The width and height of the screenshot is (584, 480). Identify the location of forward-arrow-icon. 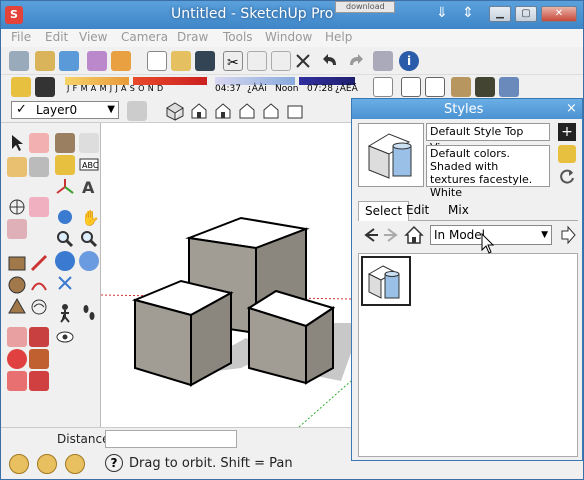
(392, 236).